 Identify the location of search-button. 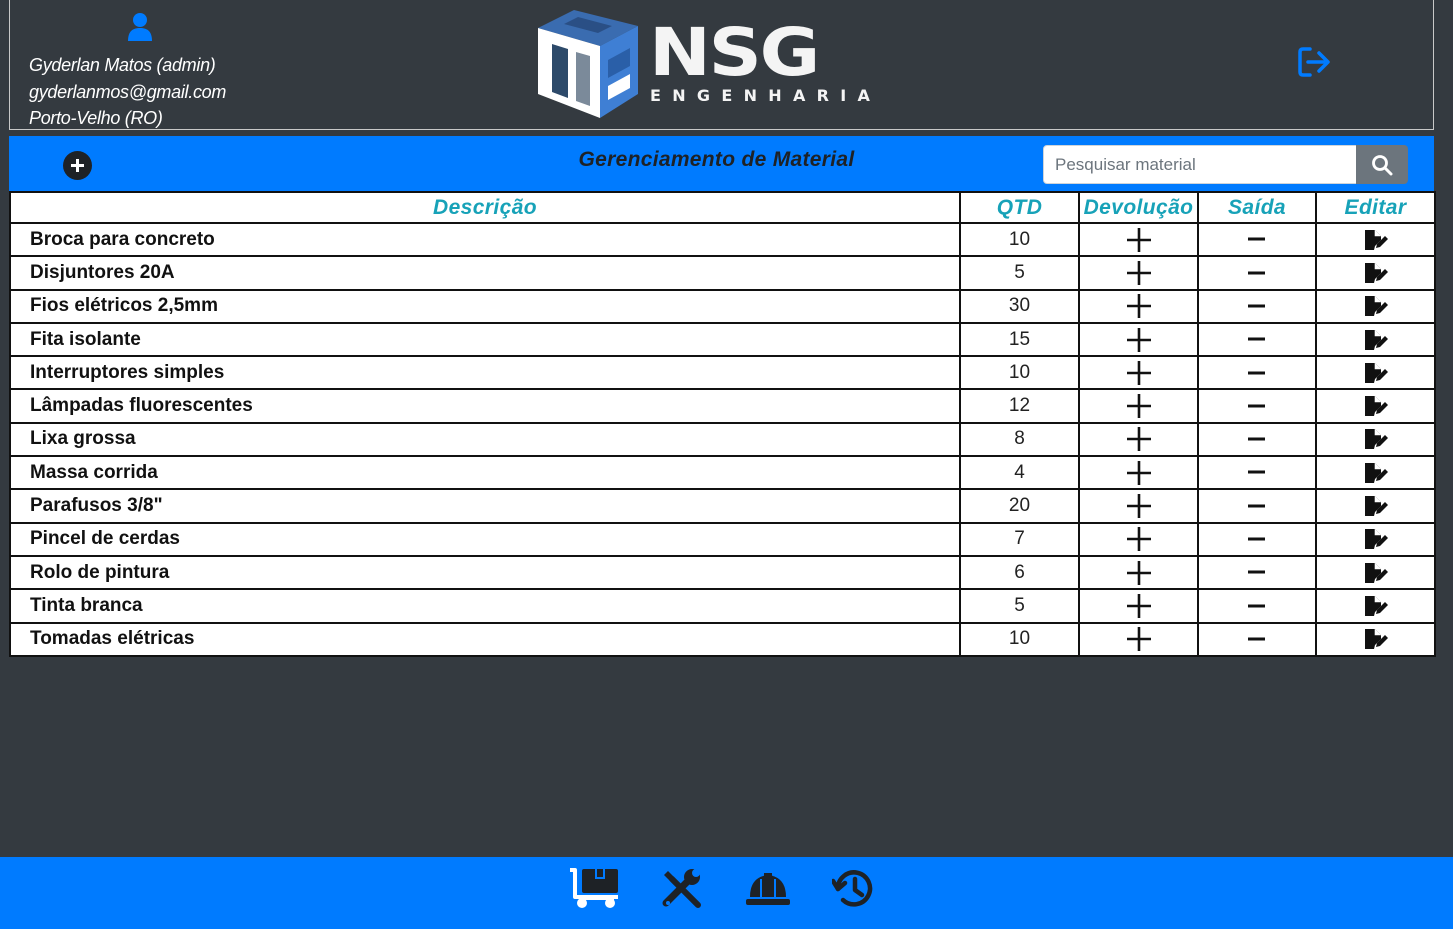
(1382, 164).